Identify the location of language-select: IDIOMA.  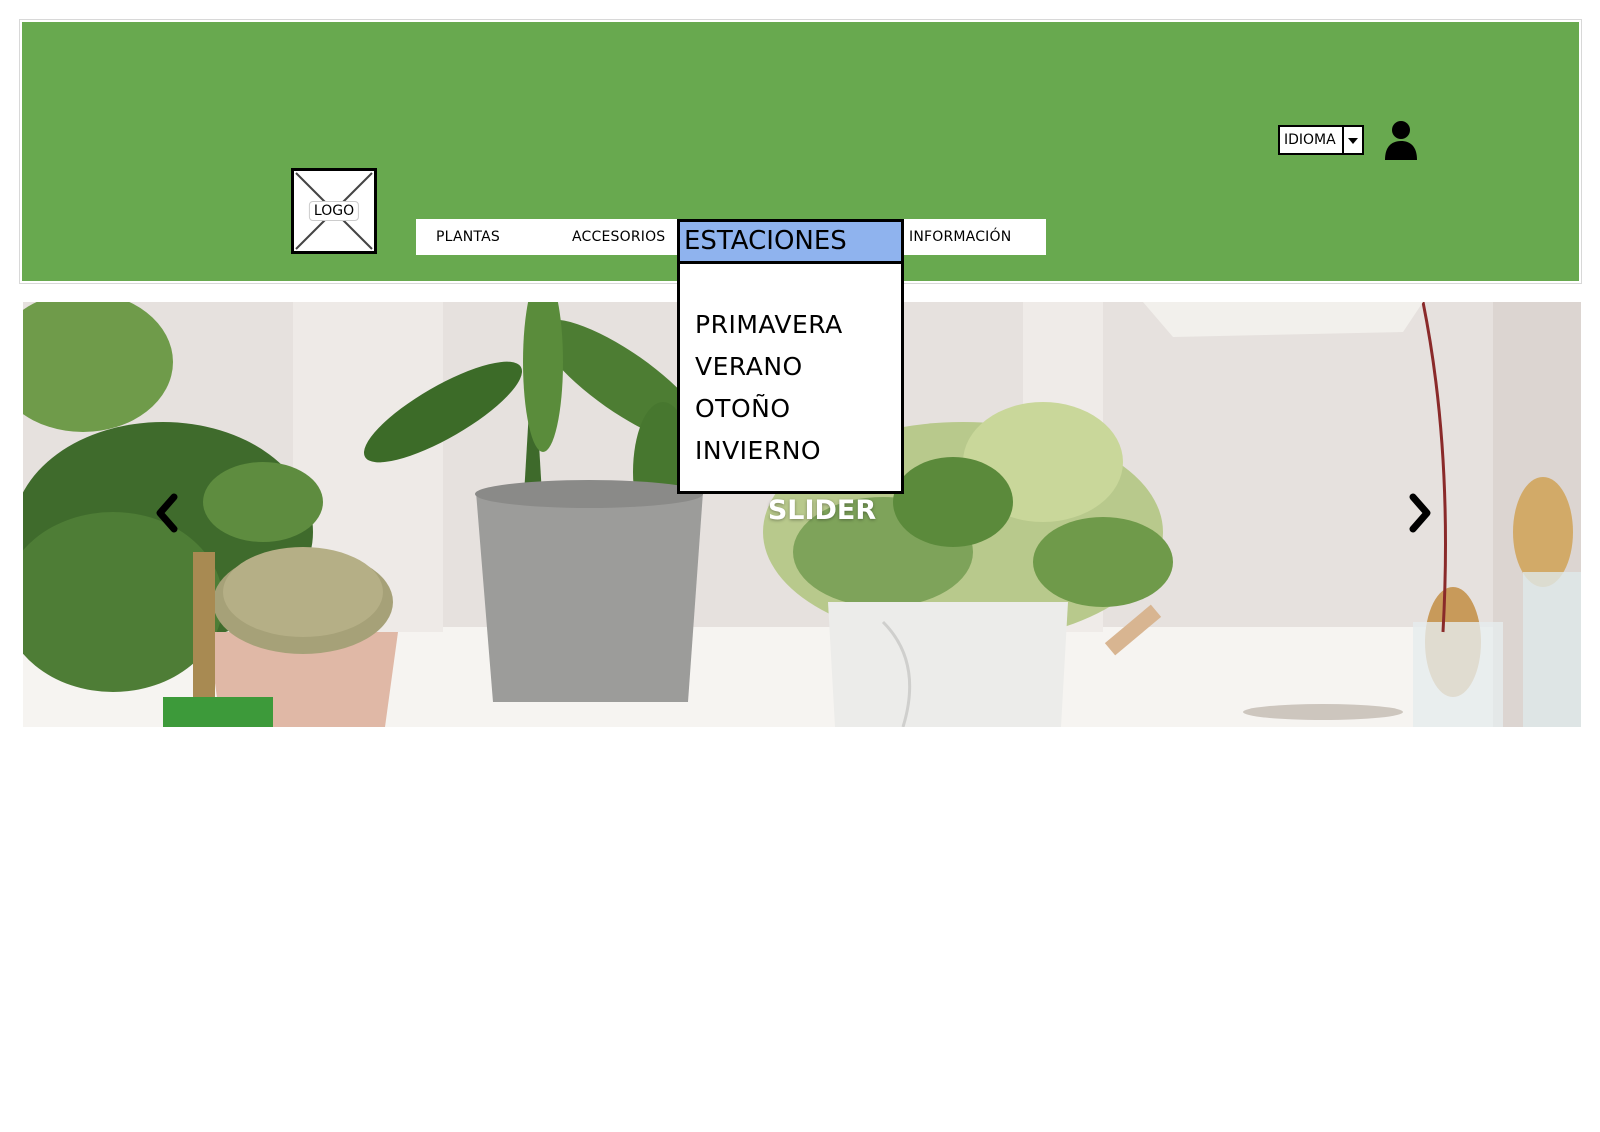
(1321, 140).